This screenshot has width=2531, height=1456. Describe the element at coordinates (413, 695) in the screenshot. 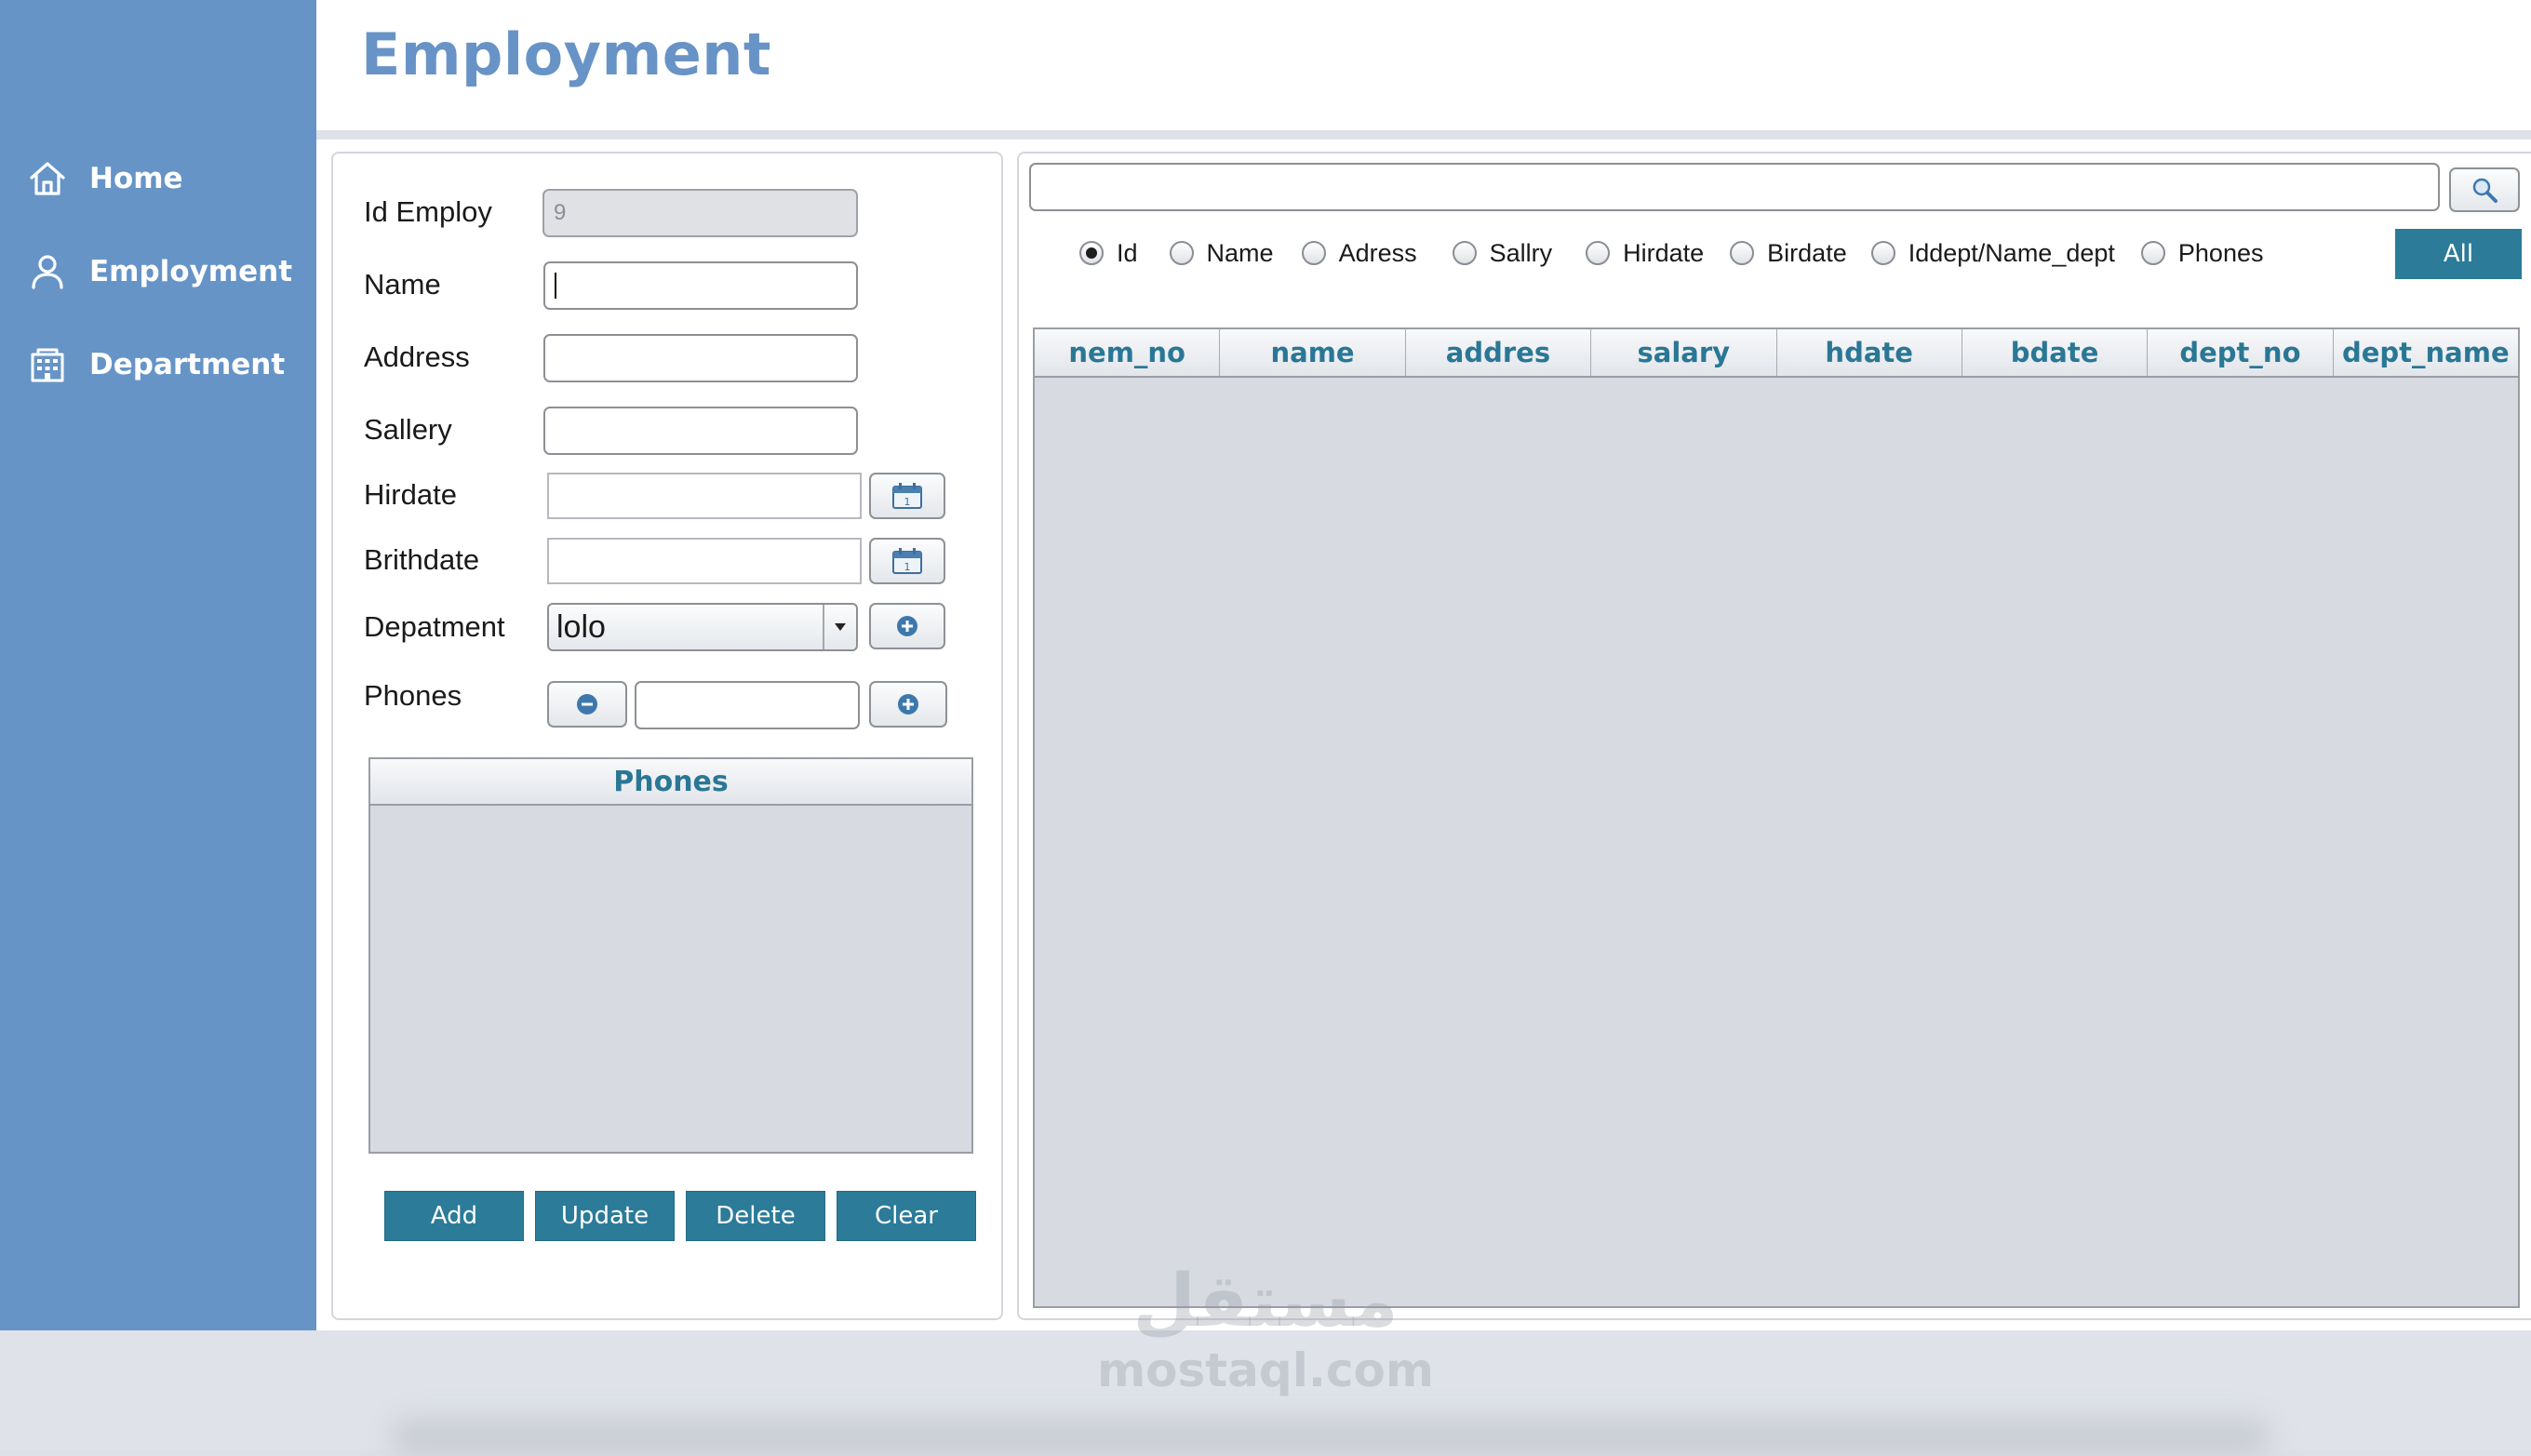

I see `phones-label: Phones` at that location.